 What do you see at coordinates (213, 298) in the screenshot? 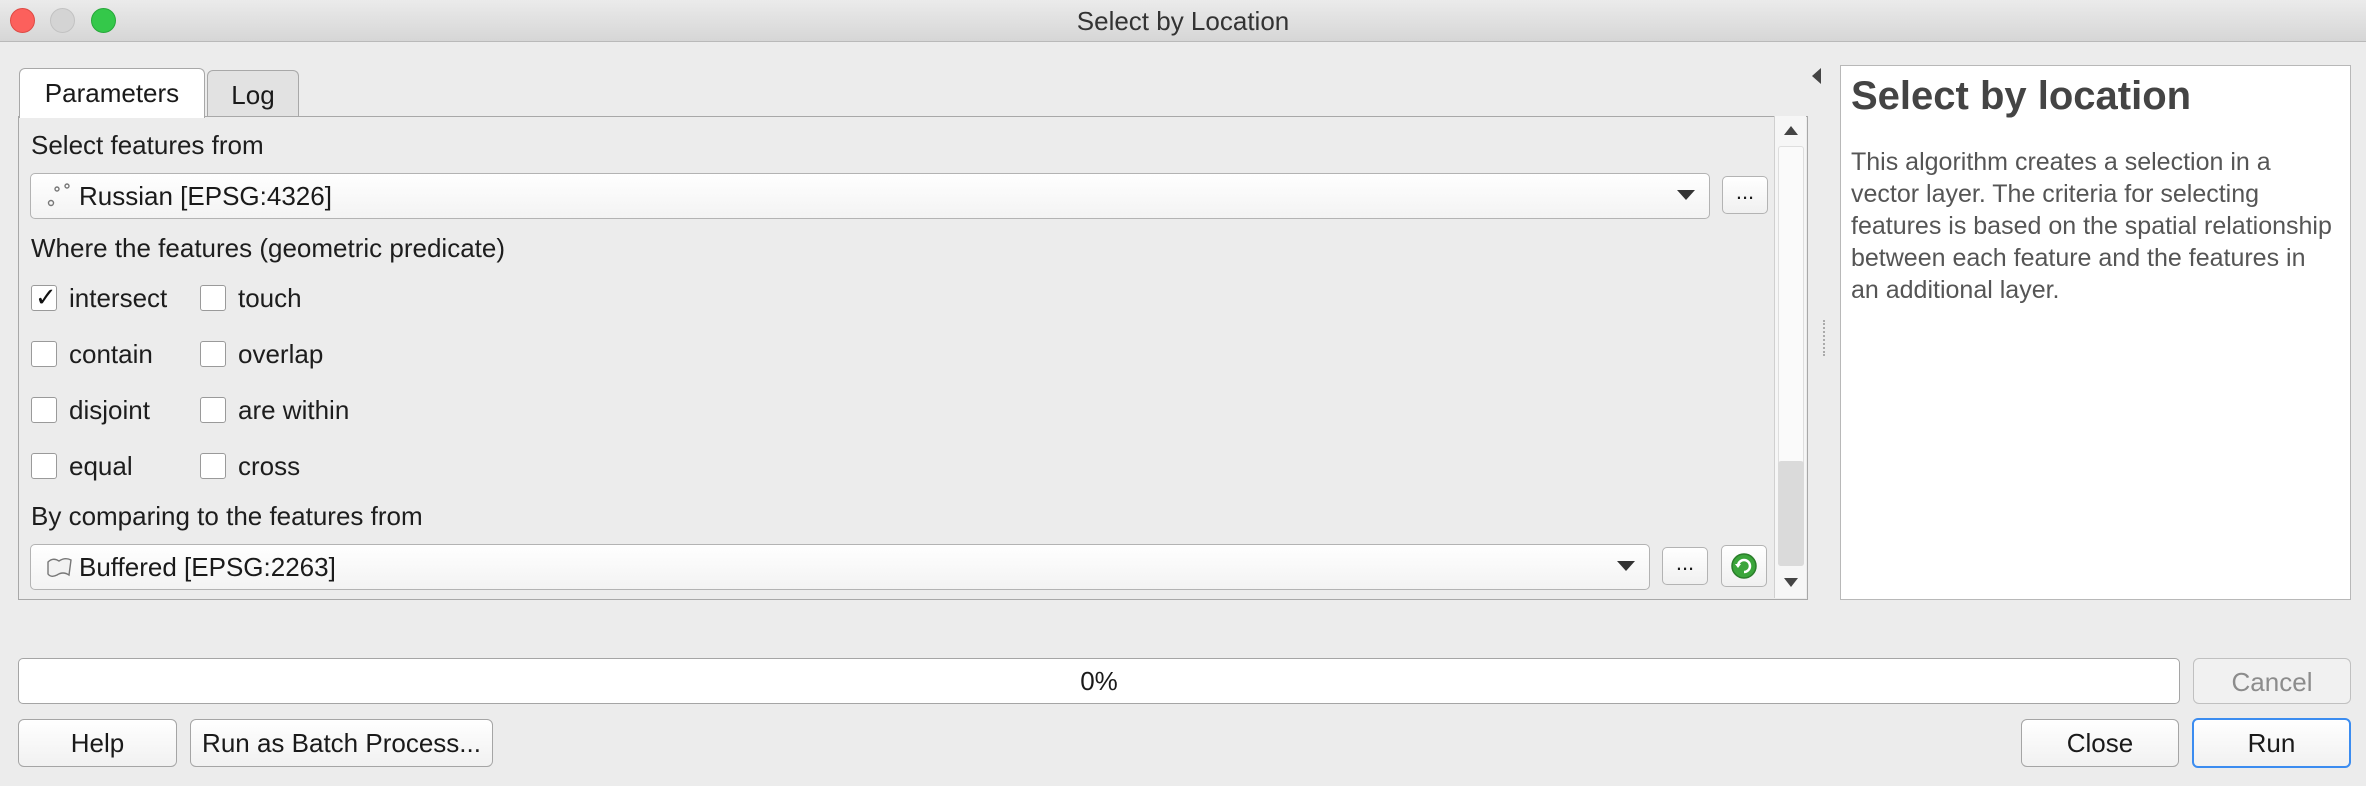
I see `touch-checkbox` at bounding box center [213, 298].